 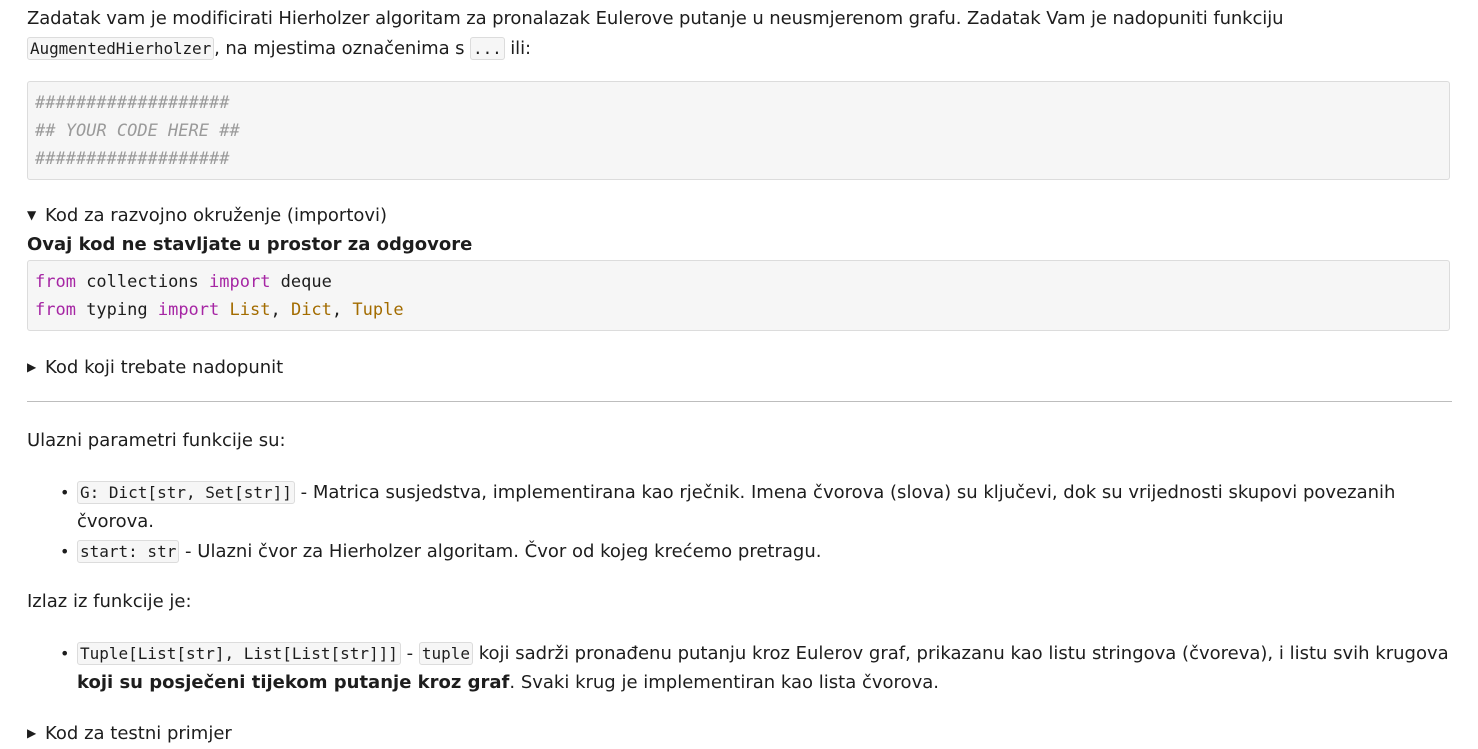 What do you see at coordinates (142, 282) in the screenshot?
I see `module-collections: collections` at bounding box center [142, 282].